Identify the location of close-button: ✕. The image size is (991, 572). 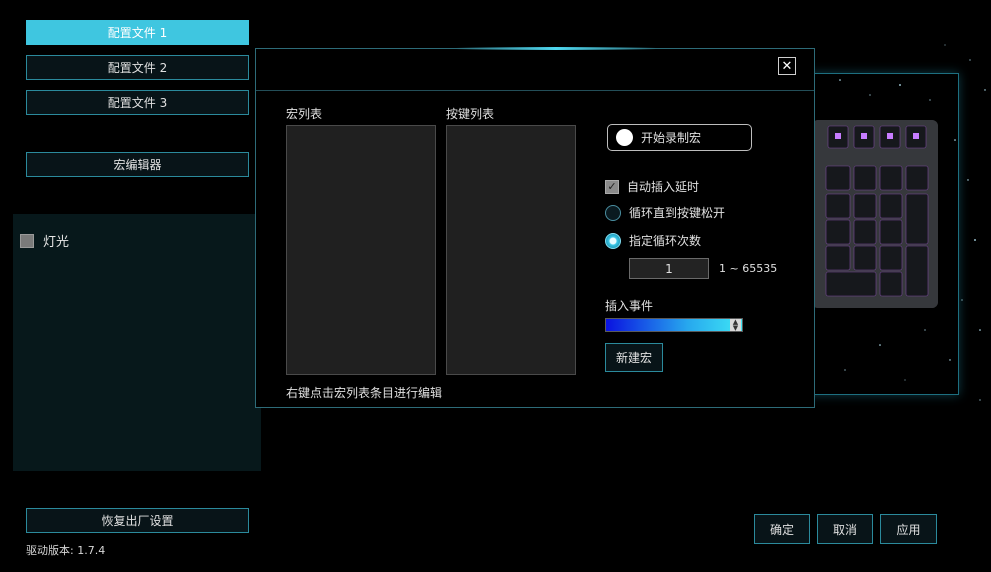
(787, 66).